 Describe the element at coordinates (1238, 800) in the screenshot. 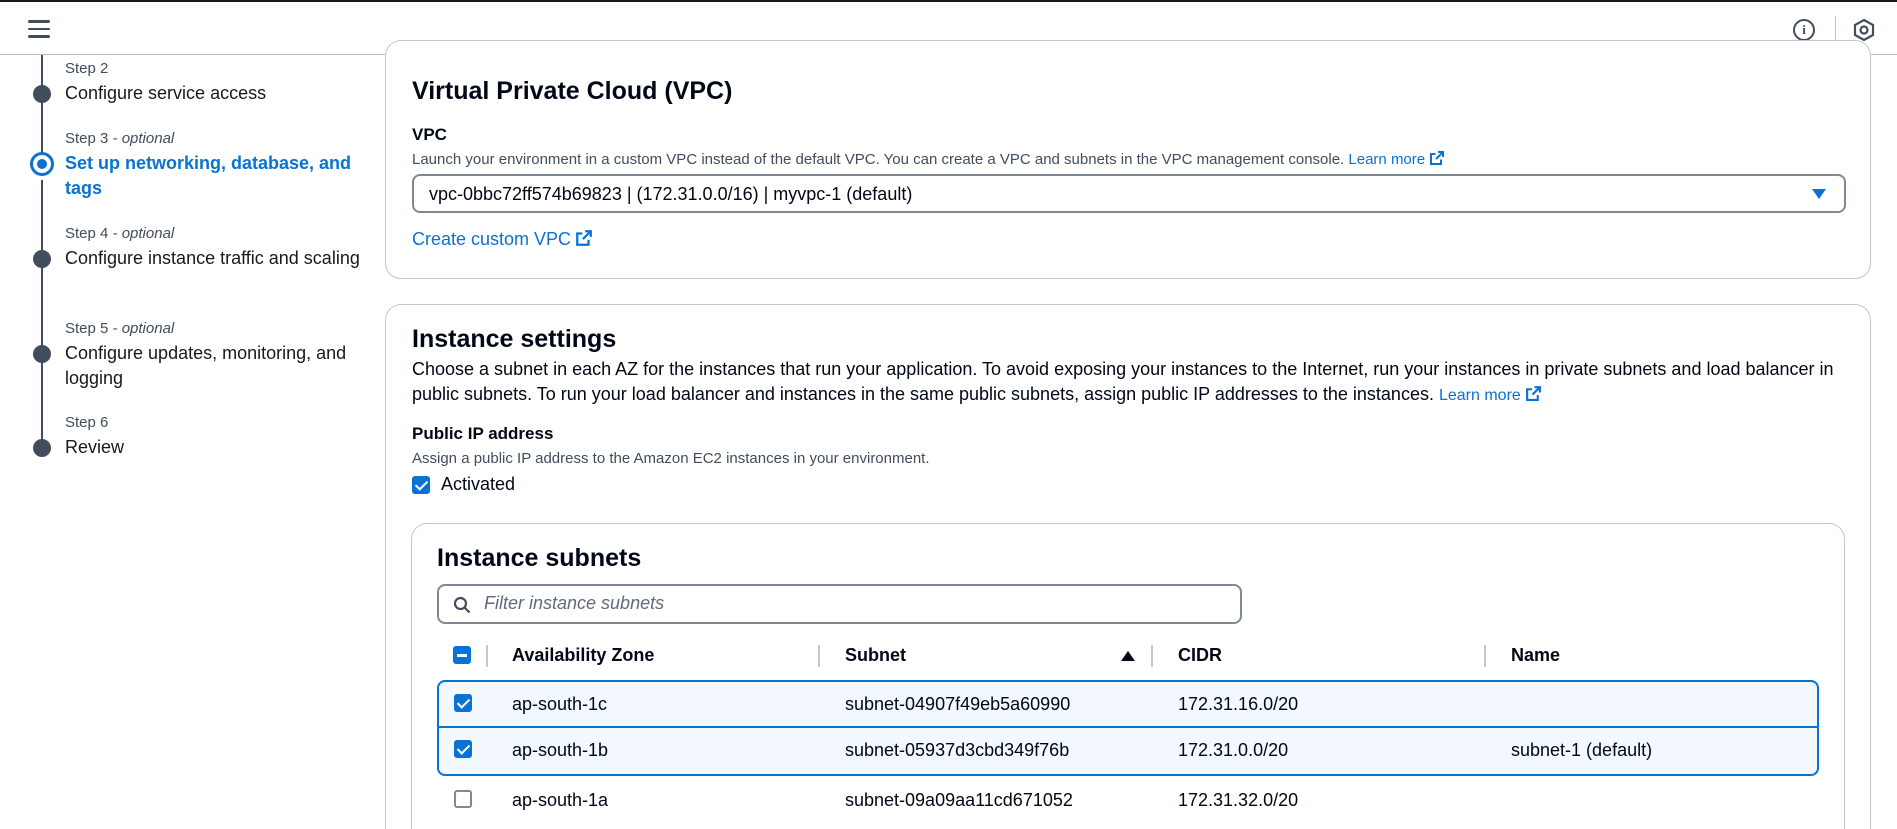

I see `cell-cidr: 172.31.32.0/20` at that location.